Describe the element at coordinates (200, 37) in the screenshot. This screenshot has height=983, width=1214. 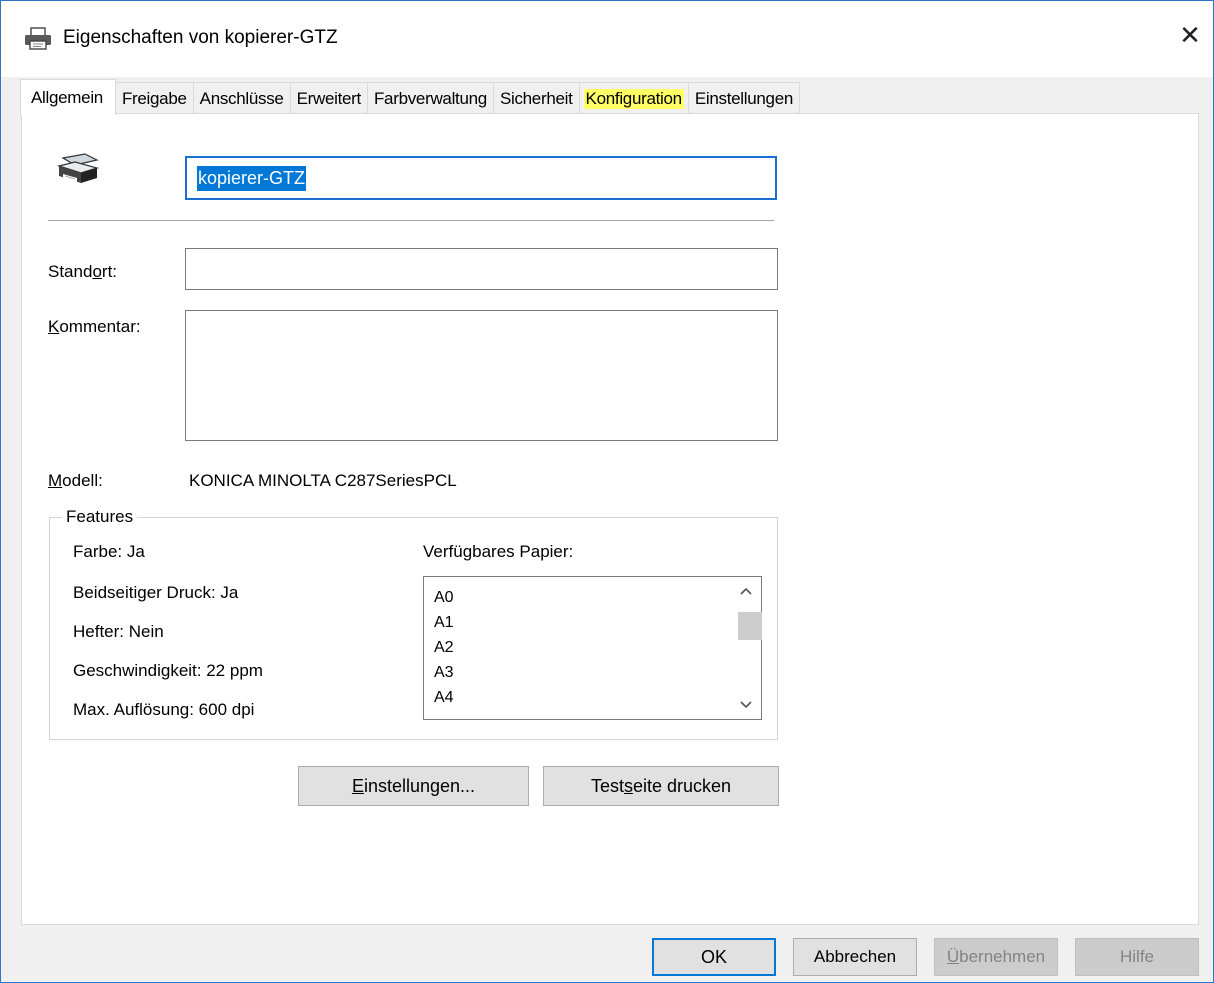
I see `window-title: Eigenschaften von kopierer-GTZ` at that location.